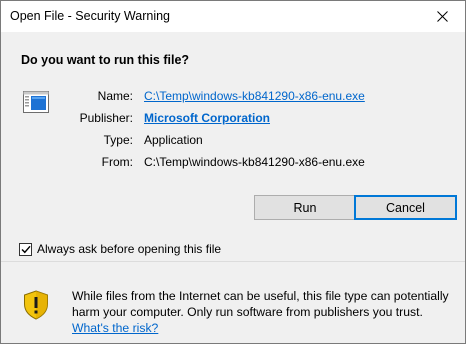  I want to click on detail-row-publisher: Publisher: Microsoft Corporation, so click(233, 120).